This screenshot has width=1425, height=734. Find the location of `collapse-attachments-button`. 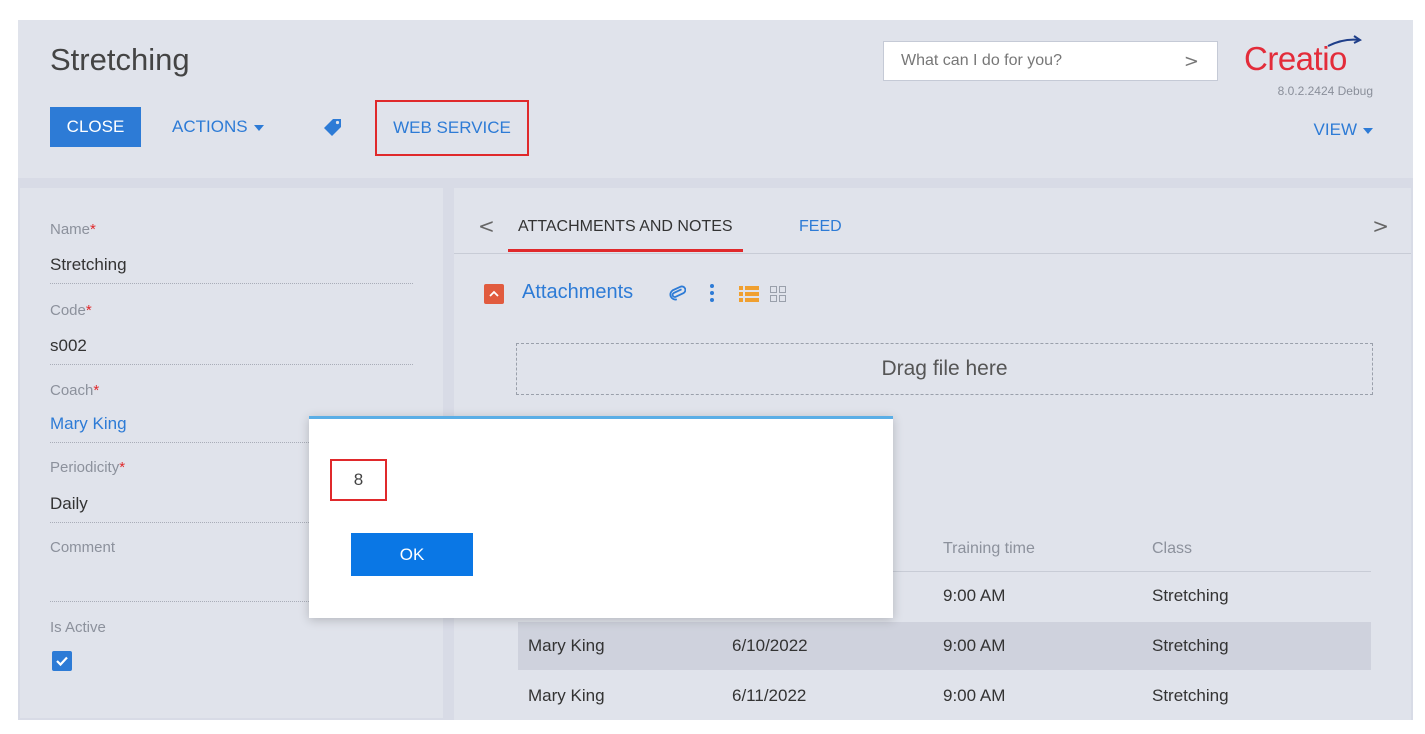

collapse-attachments-button is located at coordinates (494, 294).